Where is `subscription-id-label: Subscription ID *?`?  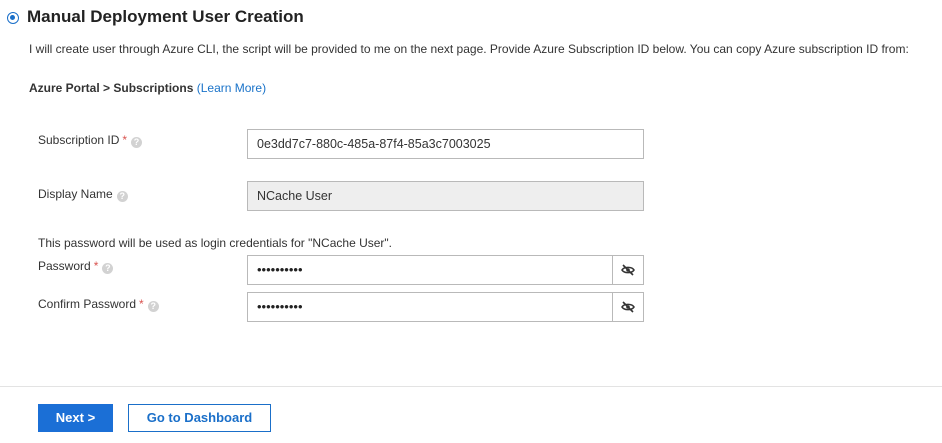 subscription-id-label: Subscription ID *? is located at coordinates (90, 140).